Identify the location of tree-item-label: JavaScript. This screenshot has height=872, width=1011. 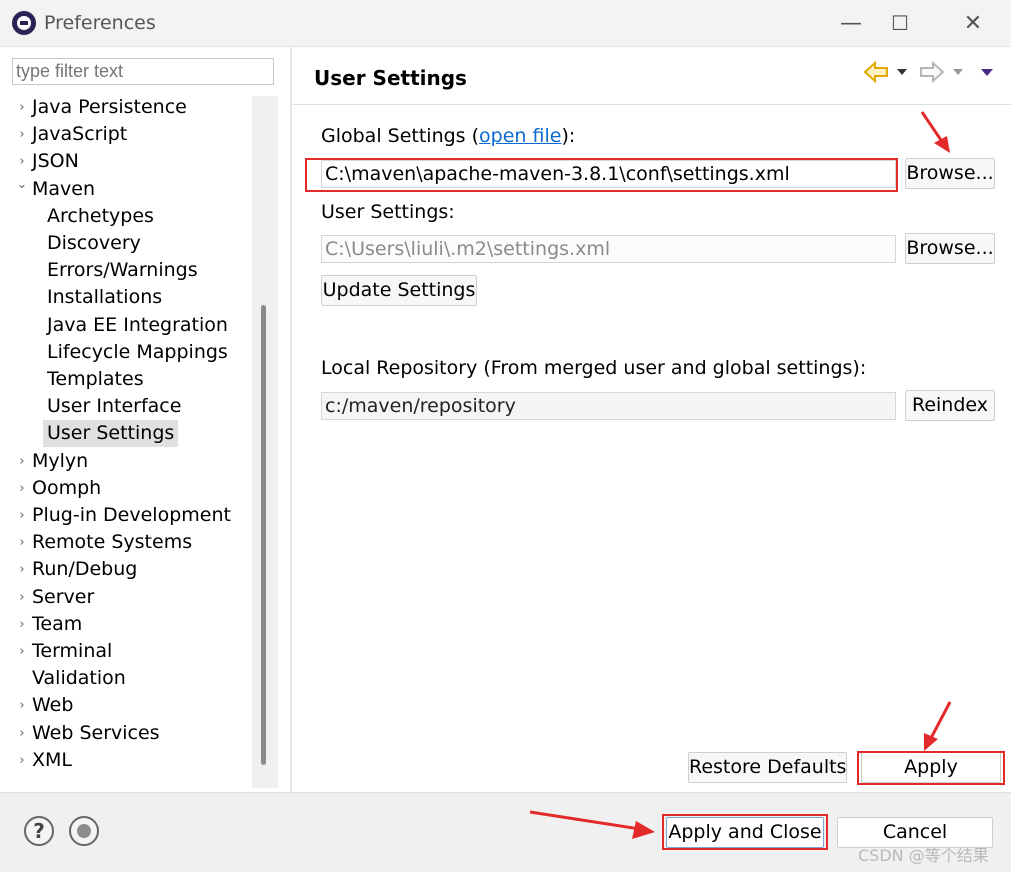
(80, 134).